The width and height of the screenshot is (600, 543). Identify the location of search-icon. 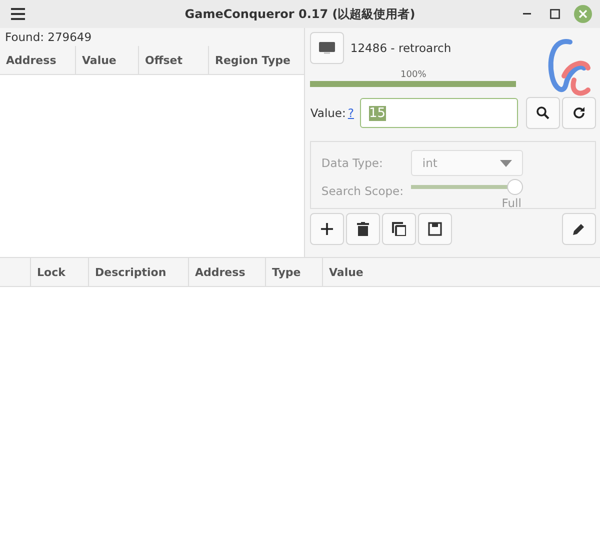
(543, 113).